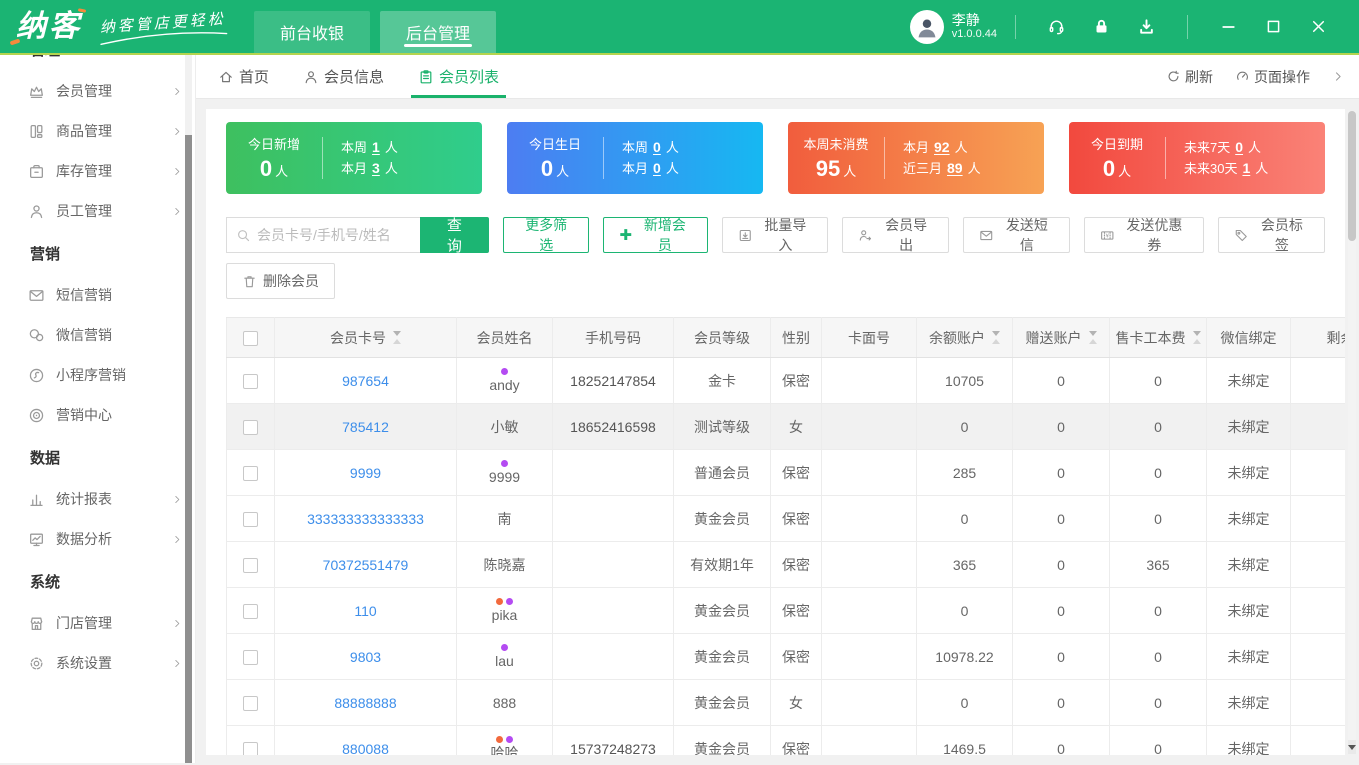 Image resolution: width=1359 pixels, height=765 pixels. I want to click on sidebar-item-wechat-marketing: 微信营销, so click(97, 335).